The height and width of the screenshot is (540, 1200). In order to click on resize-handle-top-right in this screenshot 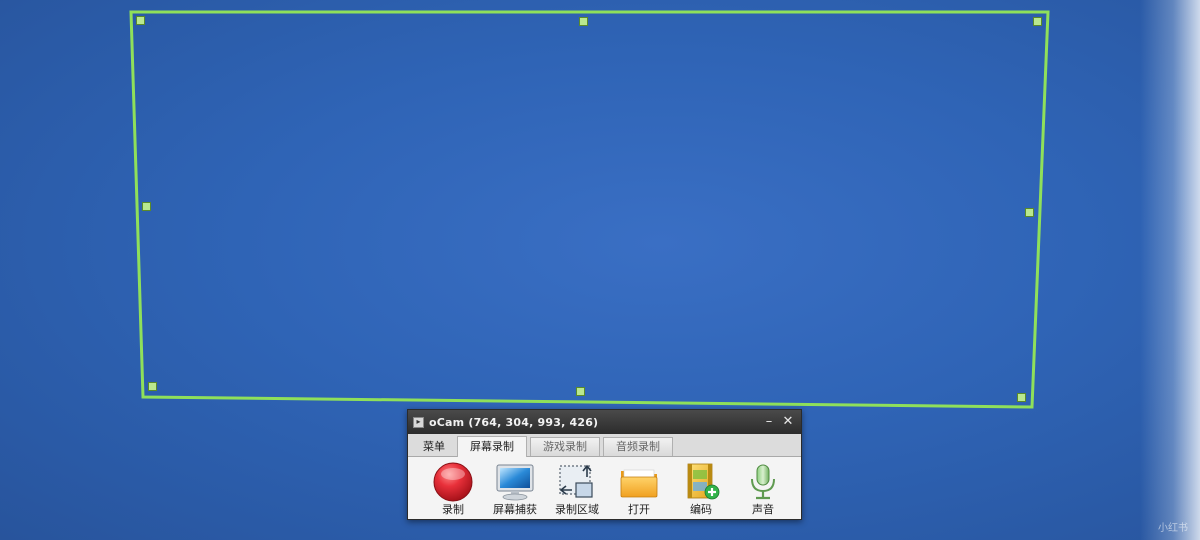, I will do `click(1037, 21)`.